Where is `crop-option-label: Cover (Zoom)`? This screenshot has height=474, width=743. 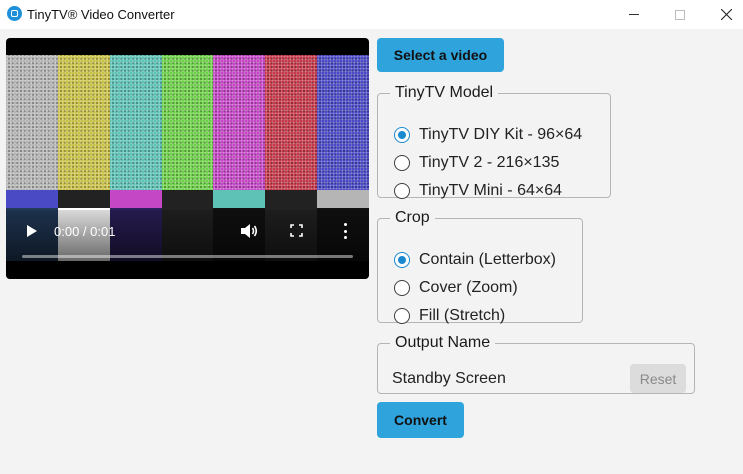 crop-option-label: Cover (Zoom) is located at coordinates (468, 287).